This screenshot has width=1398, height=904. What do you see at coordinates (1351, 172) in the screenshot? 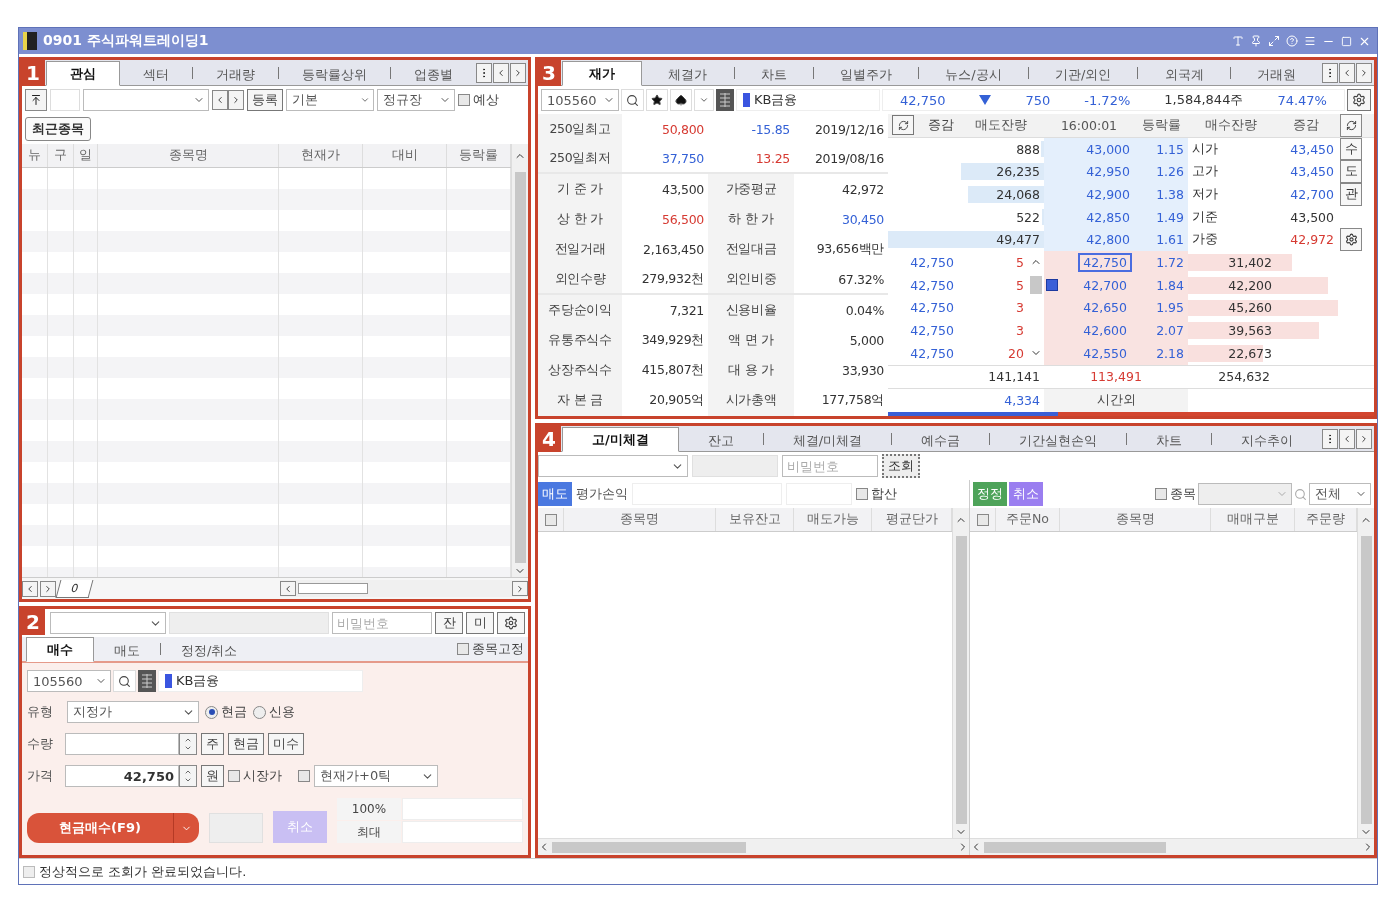
I see `side-button: 도` at bounding box center [1351, 172].